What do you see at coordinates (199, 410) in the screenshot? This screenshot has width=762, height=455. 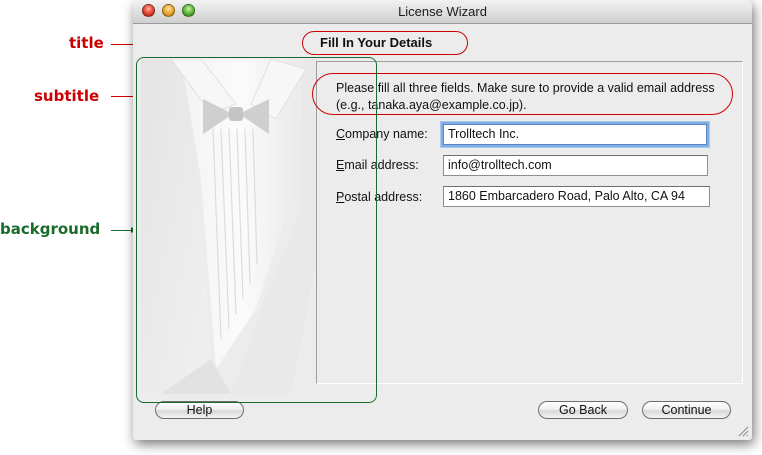 I see `help-button: Help` at bounding box center [199, 410].